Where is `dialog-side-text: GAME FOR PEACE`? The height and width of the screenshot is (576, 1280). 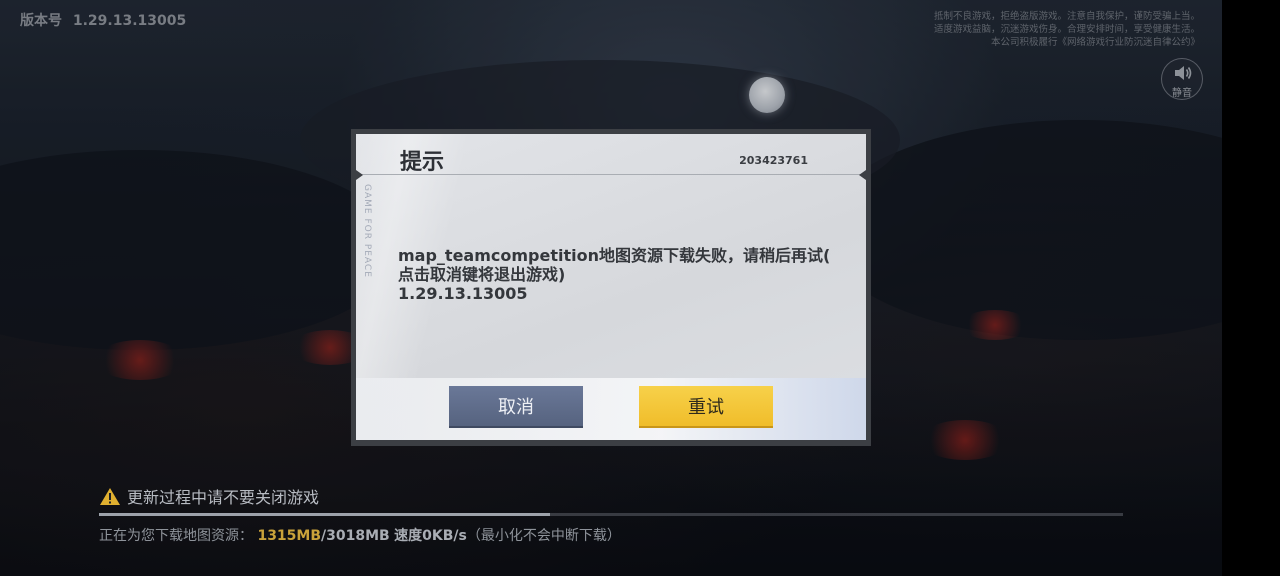 dialog-side-text: GAME FOR PEACE is located at coordinates (367, 231).